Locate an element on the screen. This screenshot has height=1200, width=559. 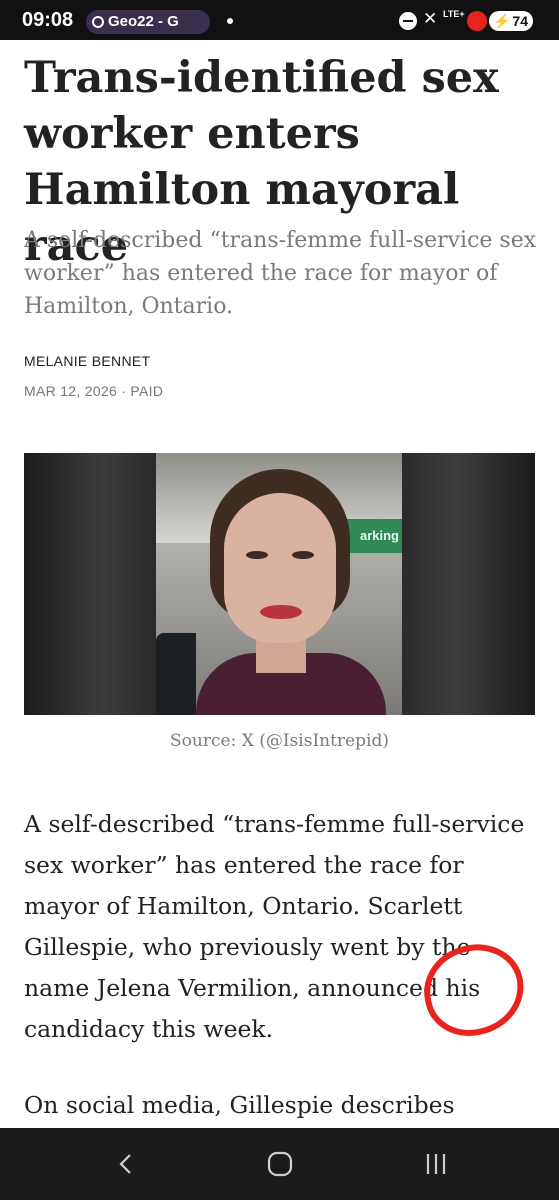
app-indicator-icon is located at coordinates (98, 22).